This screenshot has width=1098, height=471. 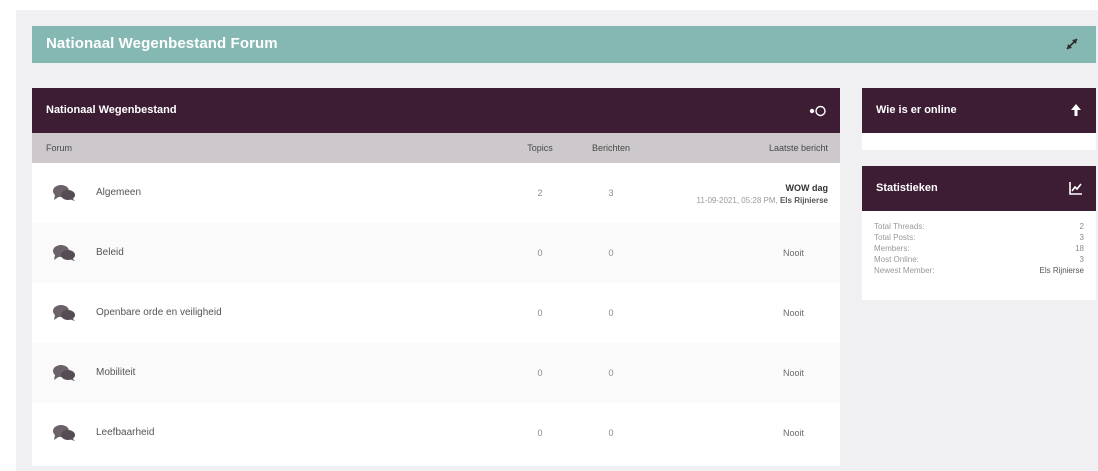 What do you see at coordinates (118, 192) in the screenshot?
I see `forum-name: Algemeen` at bounding box center [118, 192].